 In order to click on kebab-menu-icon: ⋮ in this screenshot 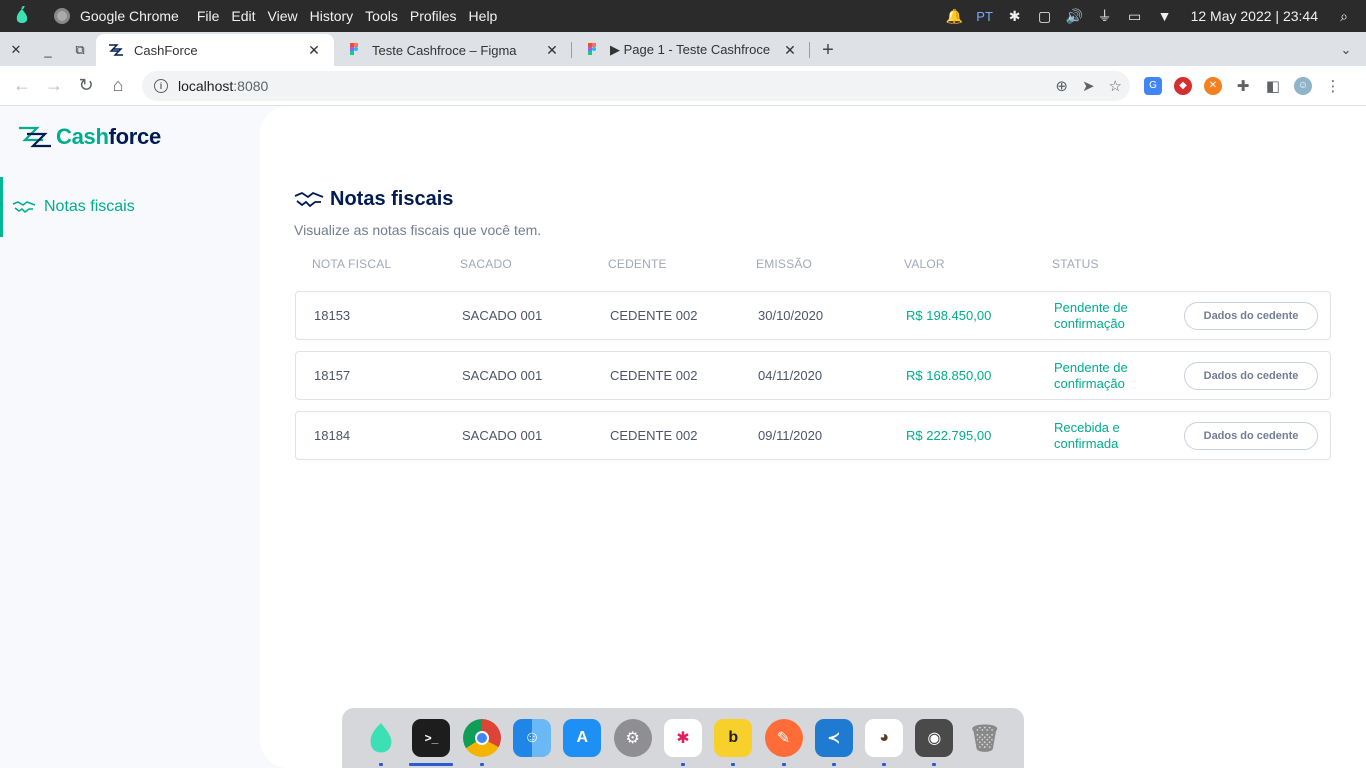, I will do `click(1333, 86)`.